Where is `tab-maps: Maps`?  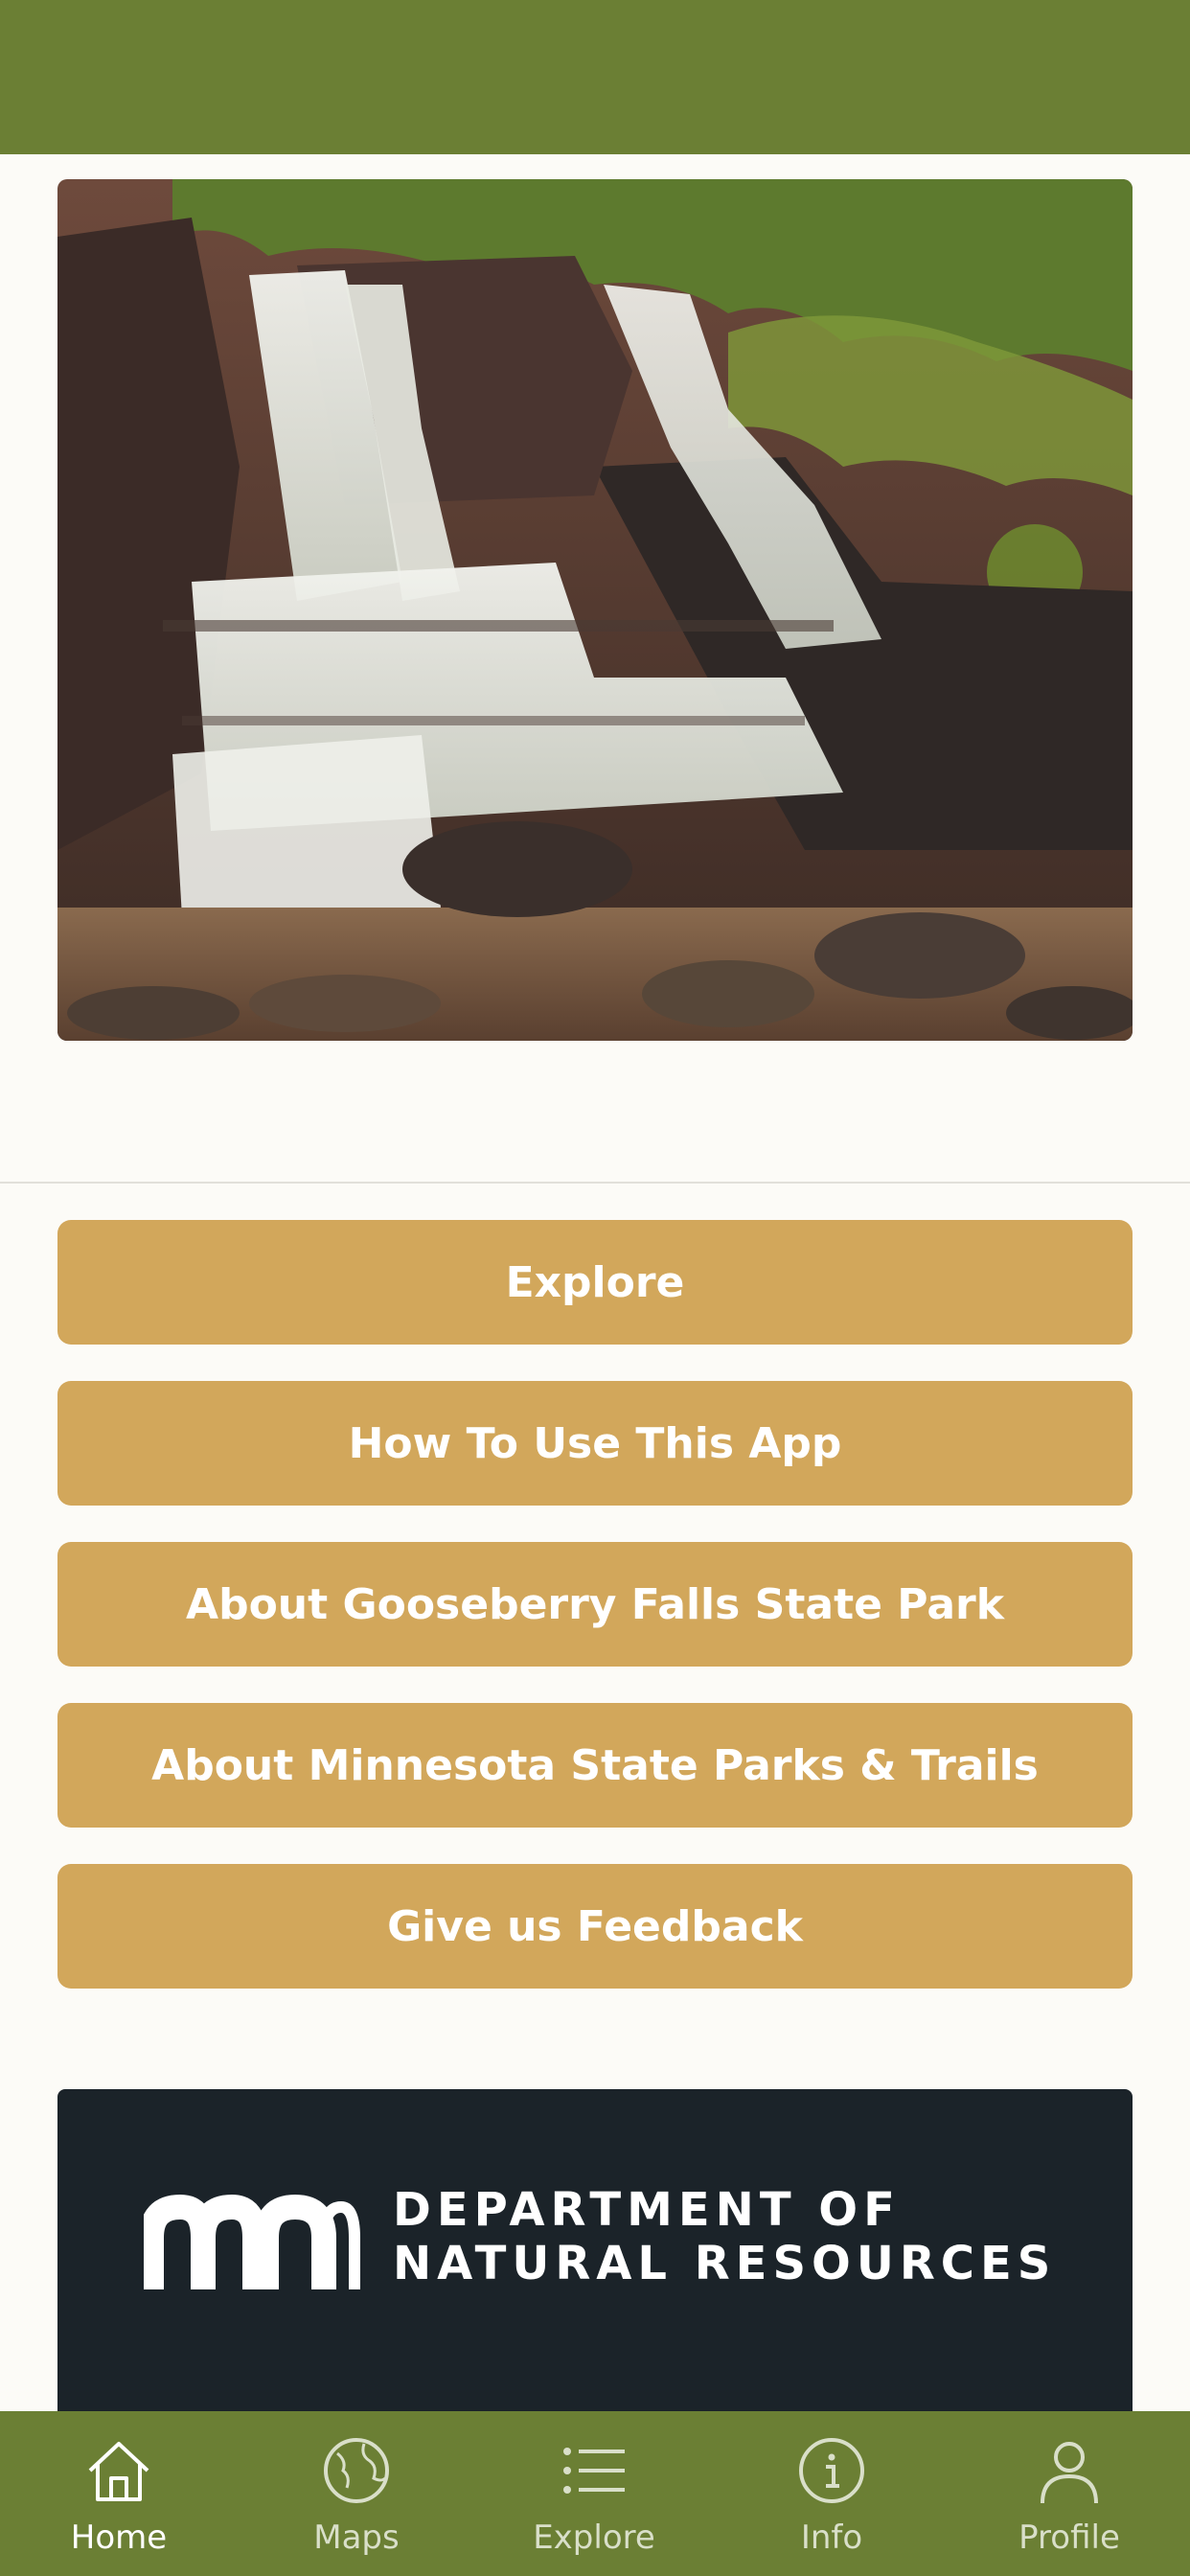
tab-maps: Maps is located at coordinates (357, 2493).